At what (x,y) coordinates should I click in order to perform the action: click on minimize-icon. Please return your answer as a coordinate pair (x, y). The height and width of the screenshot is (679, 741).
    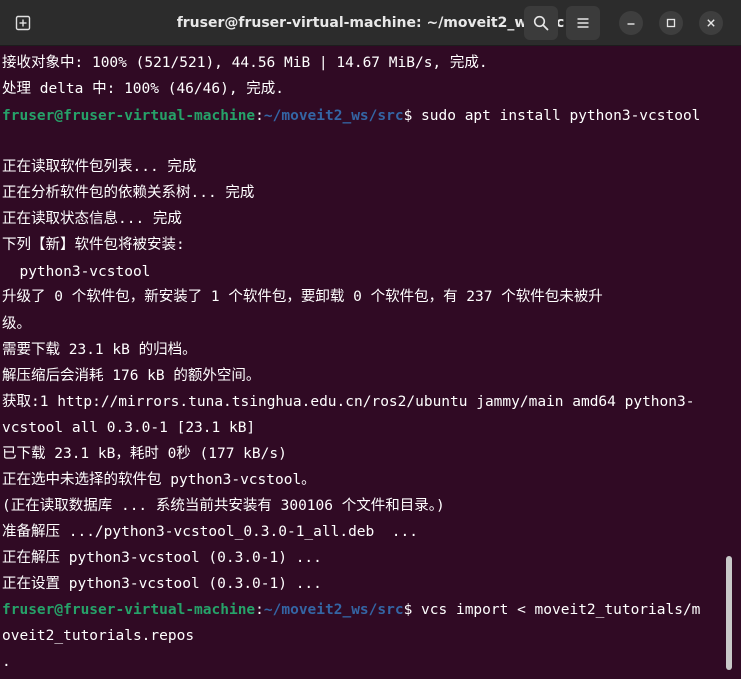
    Looking at the image, I should click on (631, 24).